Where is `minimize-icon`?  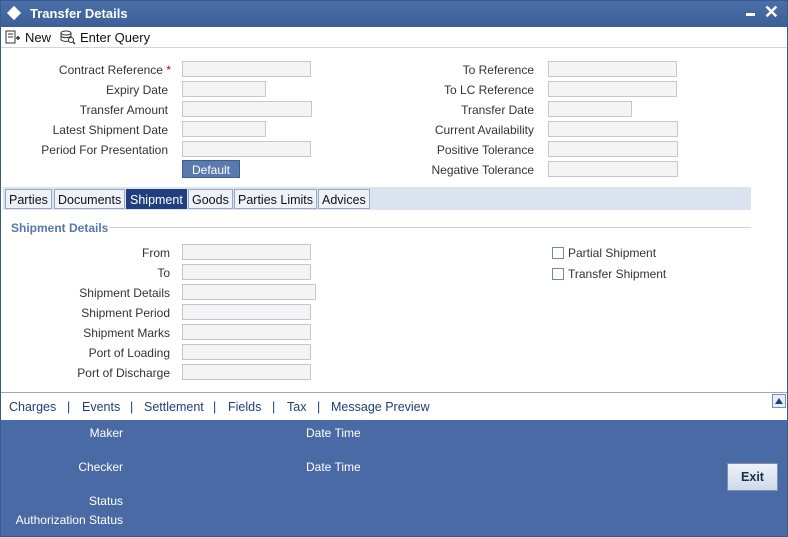 minimize-icon is located at coordinates (750, 14).